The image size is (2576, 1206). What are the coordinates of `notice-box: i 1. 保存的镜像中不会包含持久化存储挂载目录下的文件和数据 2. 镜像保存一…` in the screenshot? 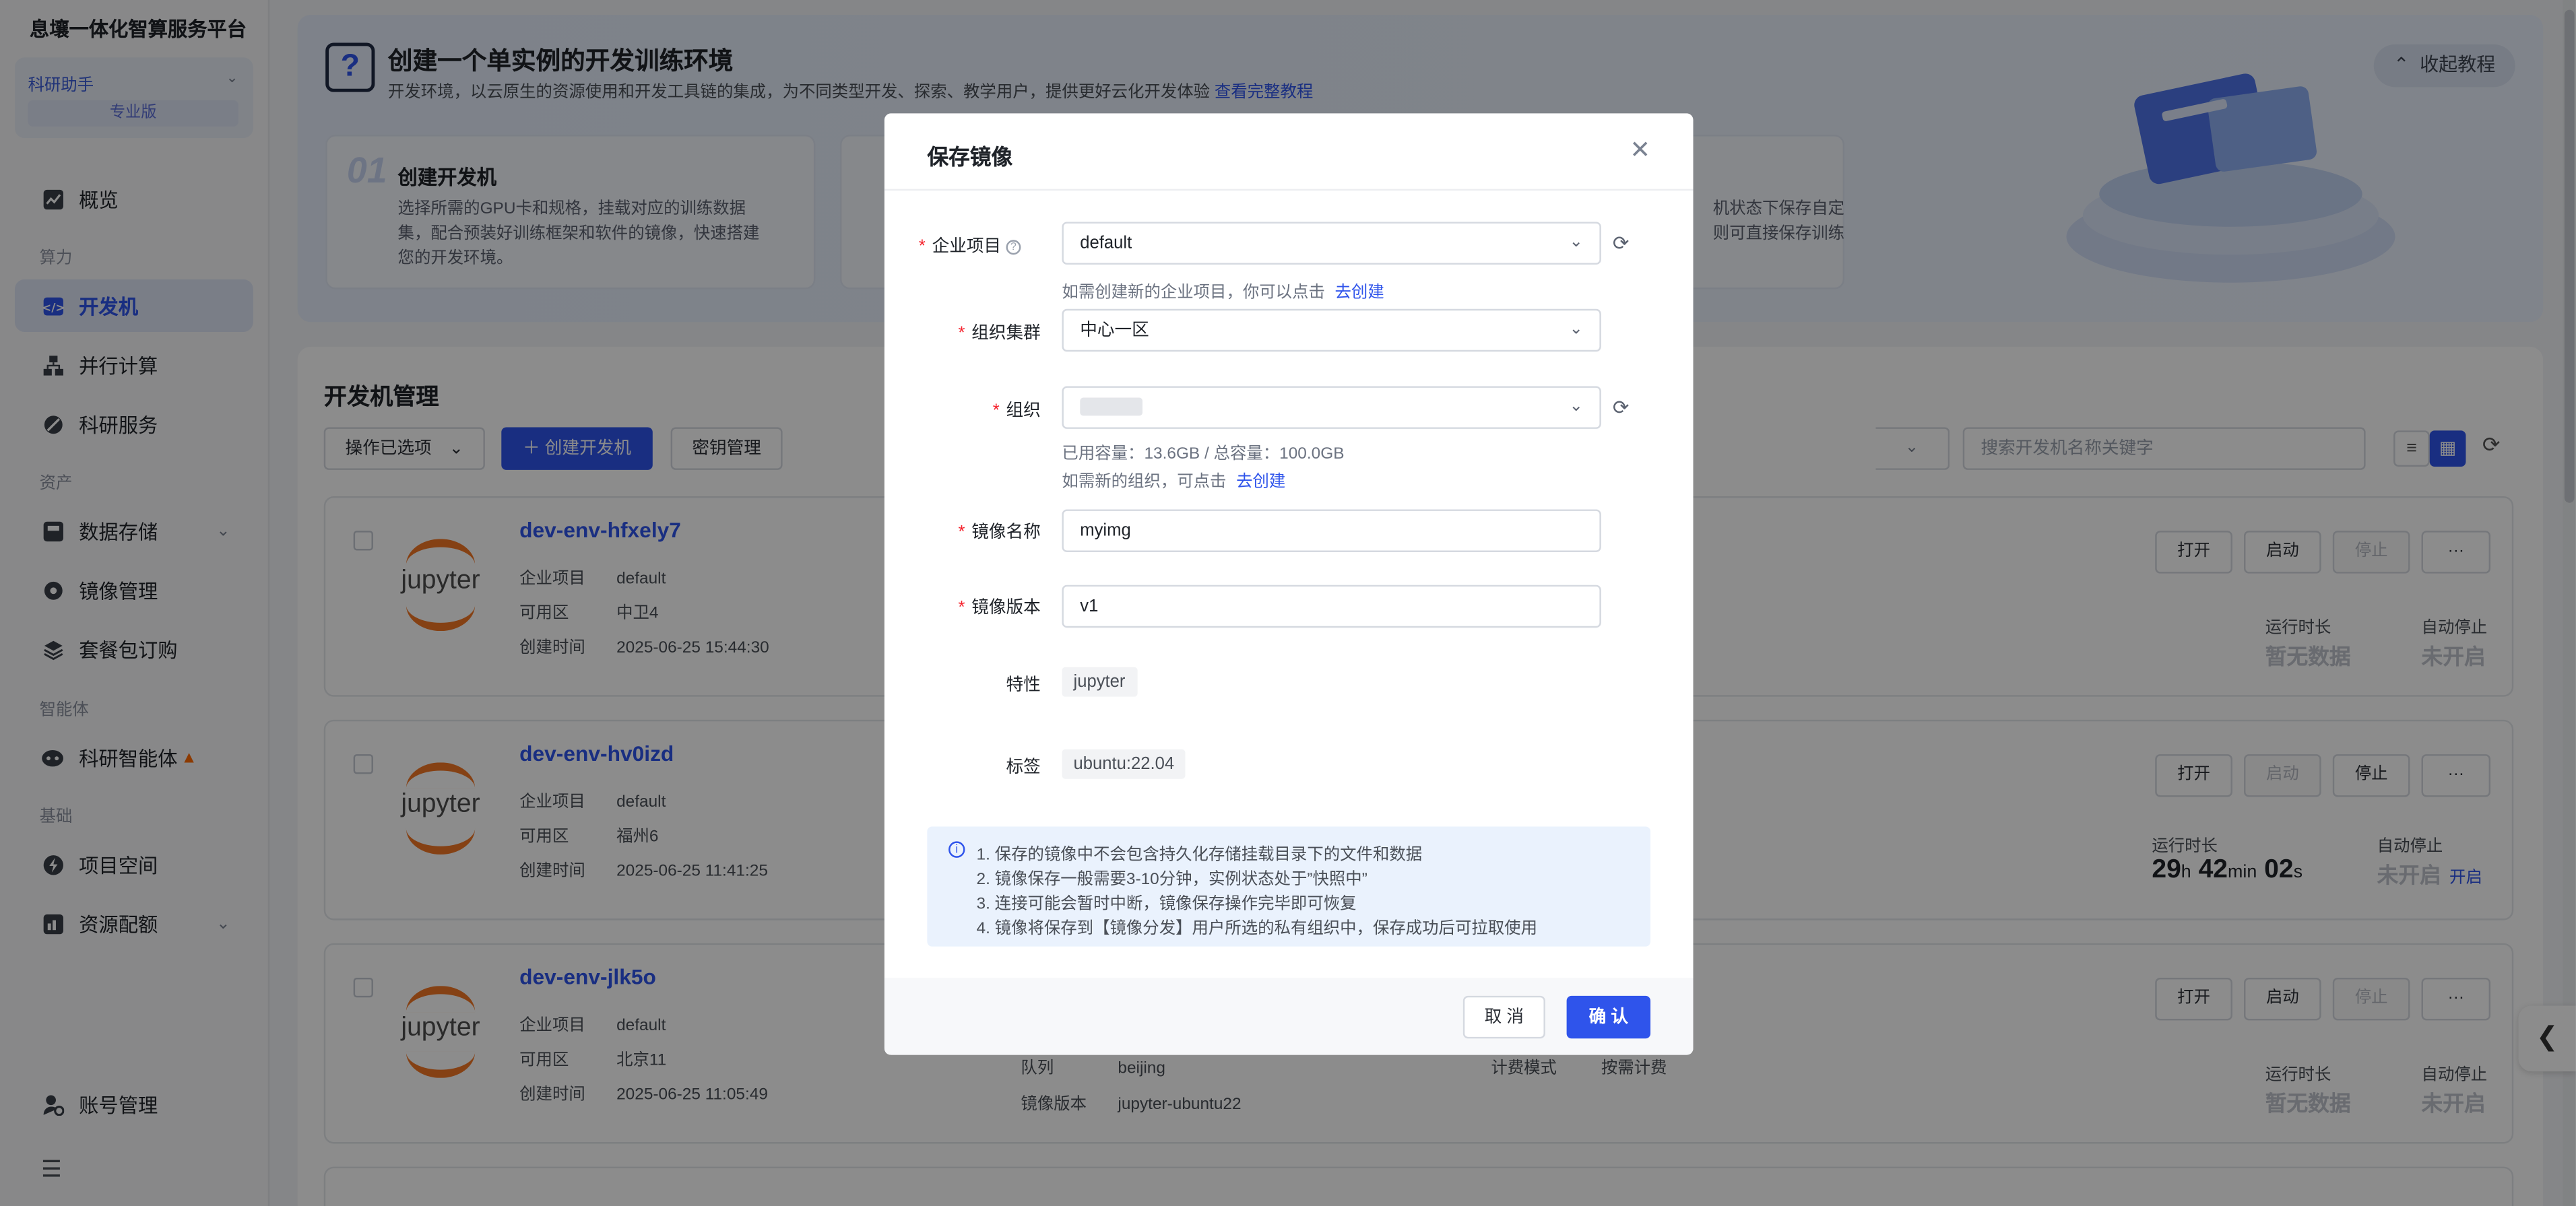 It's located at (1289, 886).